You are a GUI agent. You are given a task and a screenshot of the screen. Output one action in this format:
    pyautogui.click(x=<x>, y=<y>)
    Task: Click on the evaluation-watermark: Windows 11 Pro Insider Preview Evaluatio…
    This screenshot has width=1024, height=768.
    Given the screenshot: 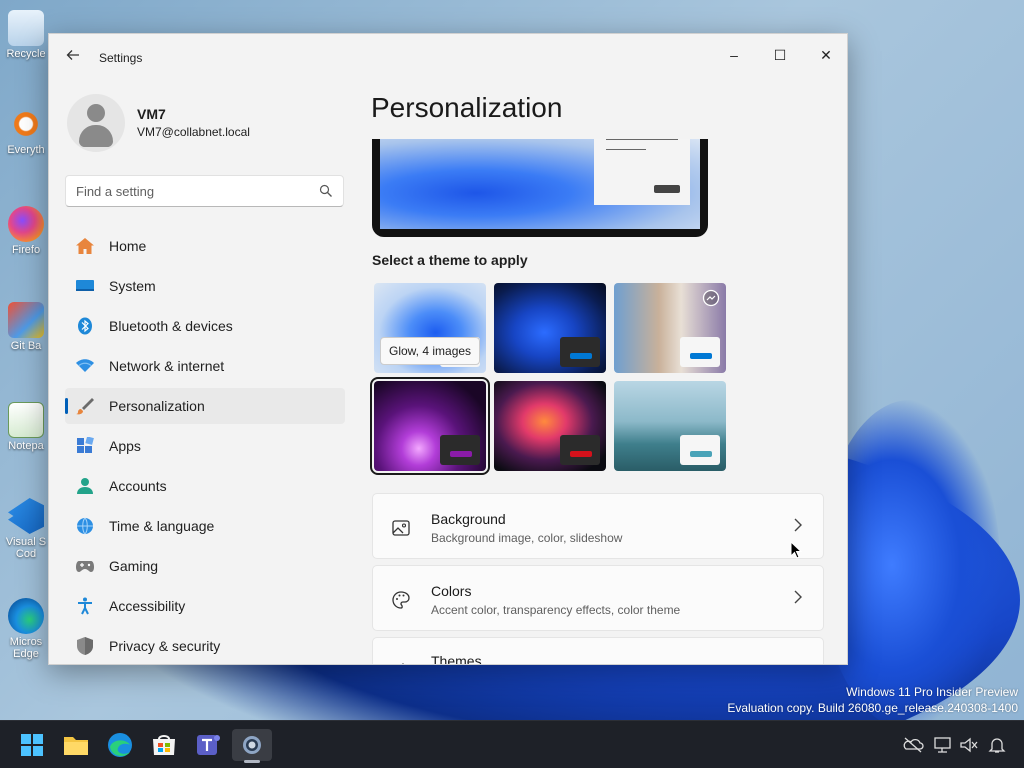 What is the action you would take?
    pyautogui.click(x=872, y=700)
    